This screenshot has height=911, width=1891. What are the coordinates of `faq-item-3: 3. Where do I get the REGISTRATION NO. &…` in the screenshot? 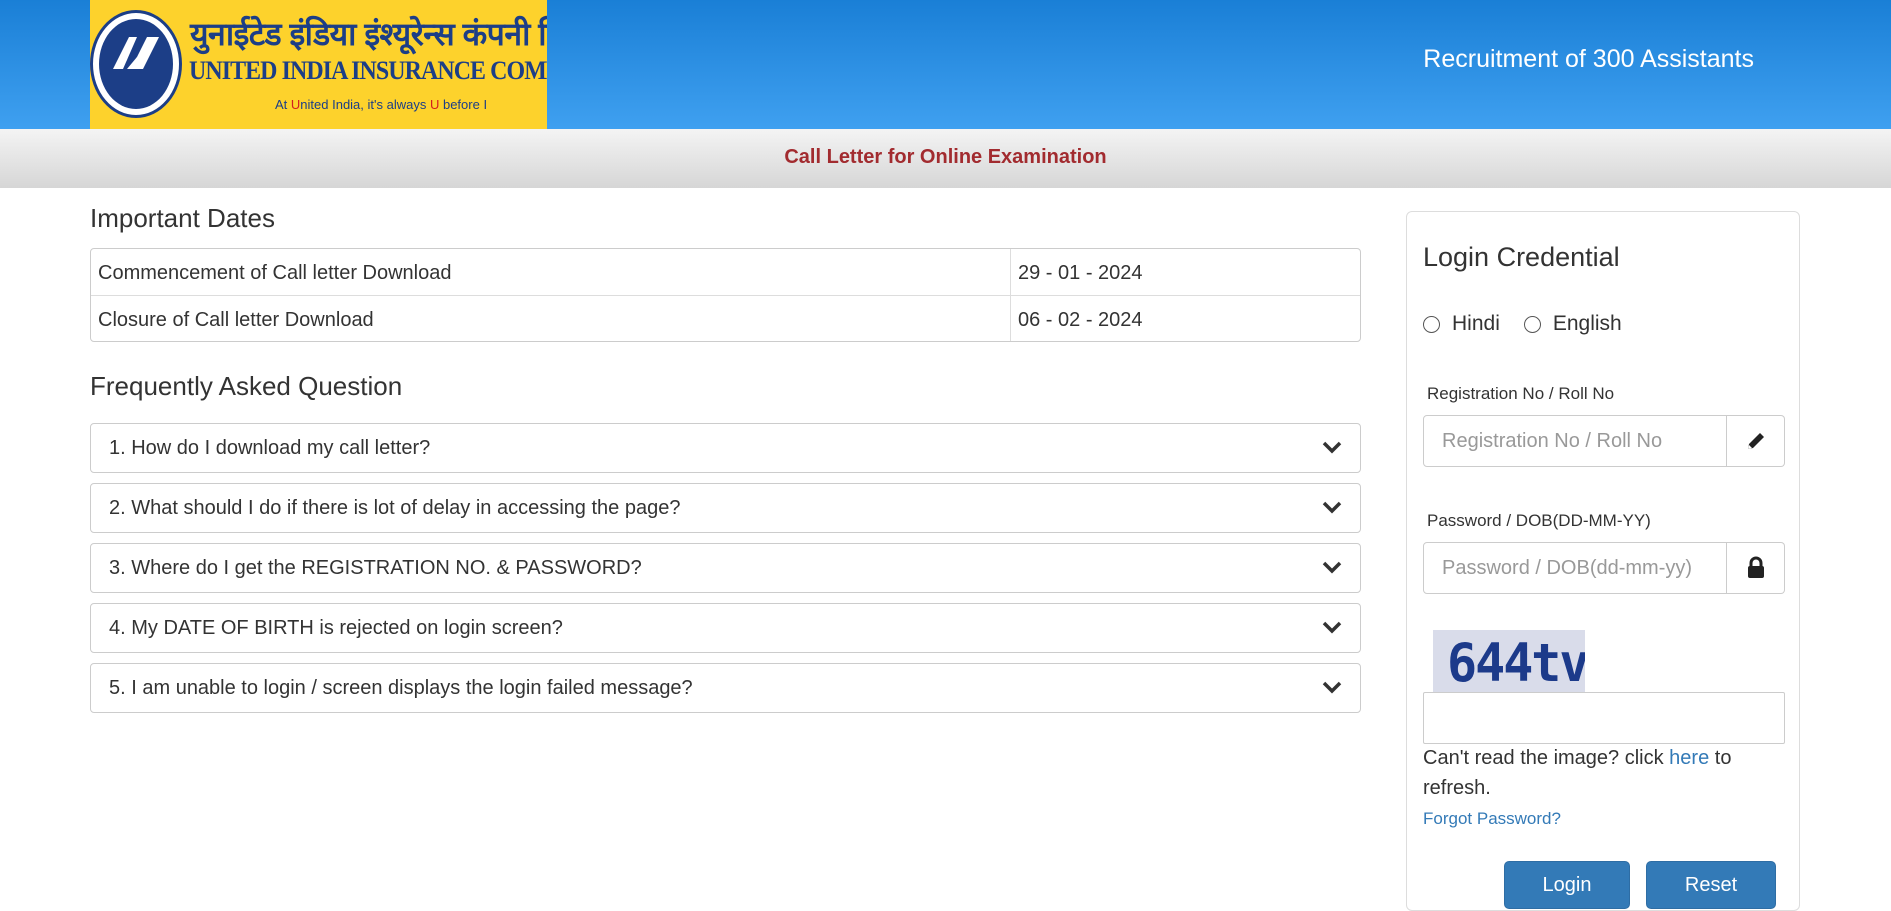 It's located at (725, 568).